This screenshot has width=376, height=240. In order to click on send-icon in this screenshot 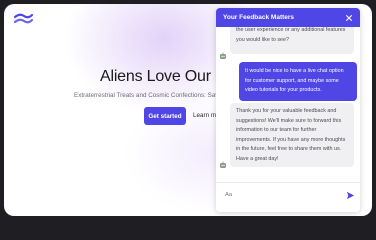, I will do `click(350, 195)`.